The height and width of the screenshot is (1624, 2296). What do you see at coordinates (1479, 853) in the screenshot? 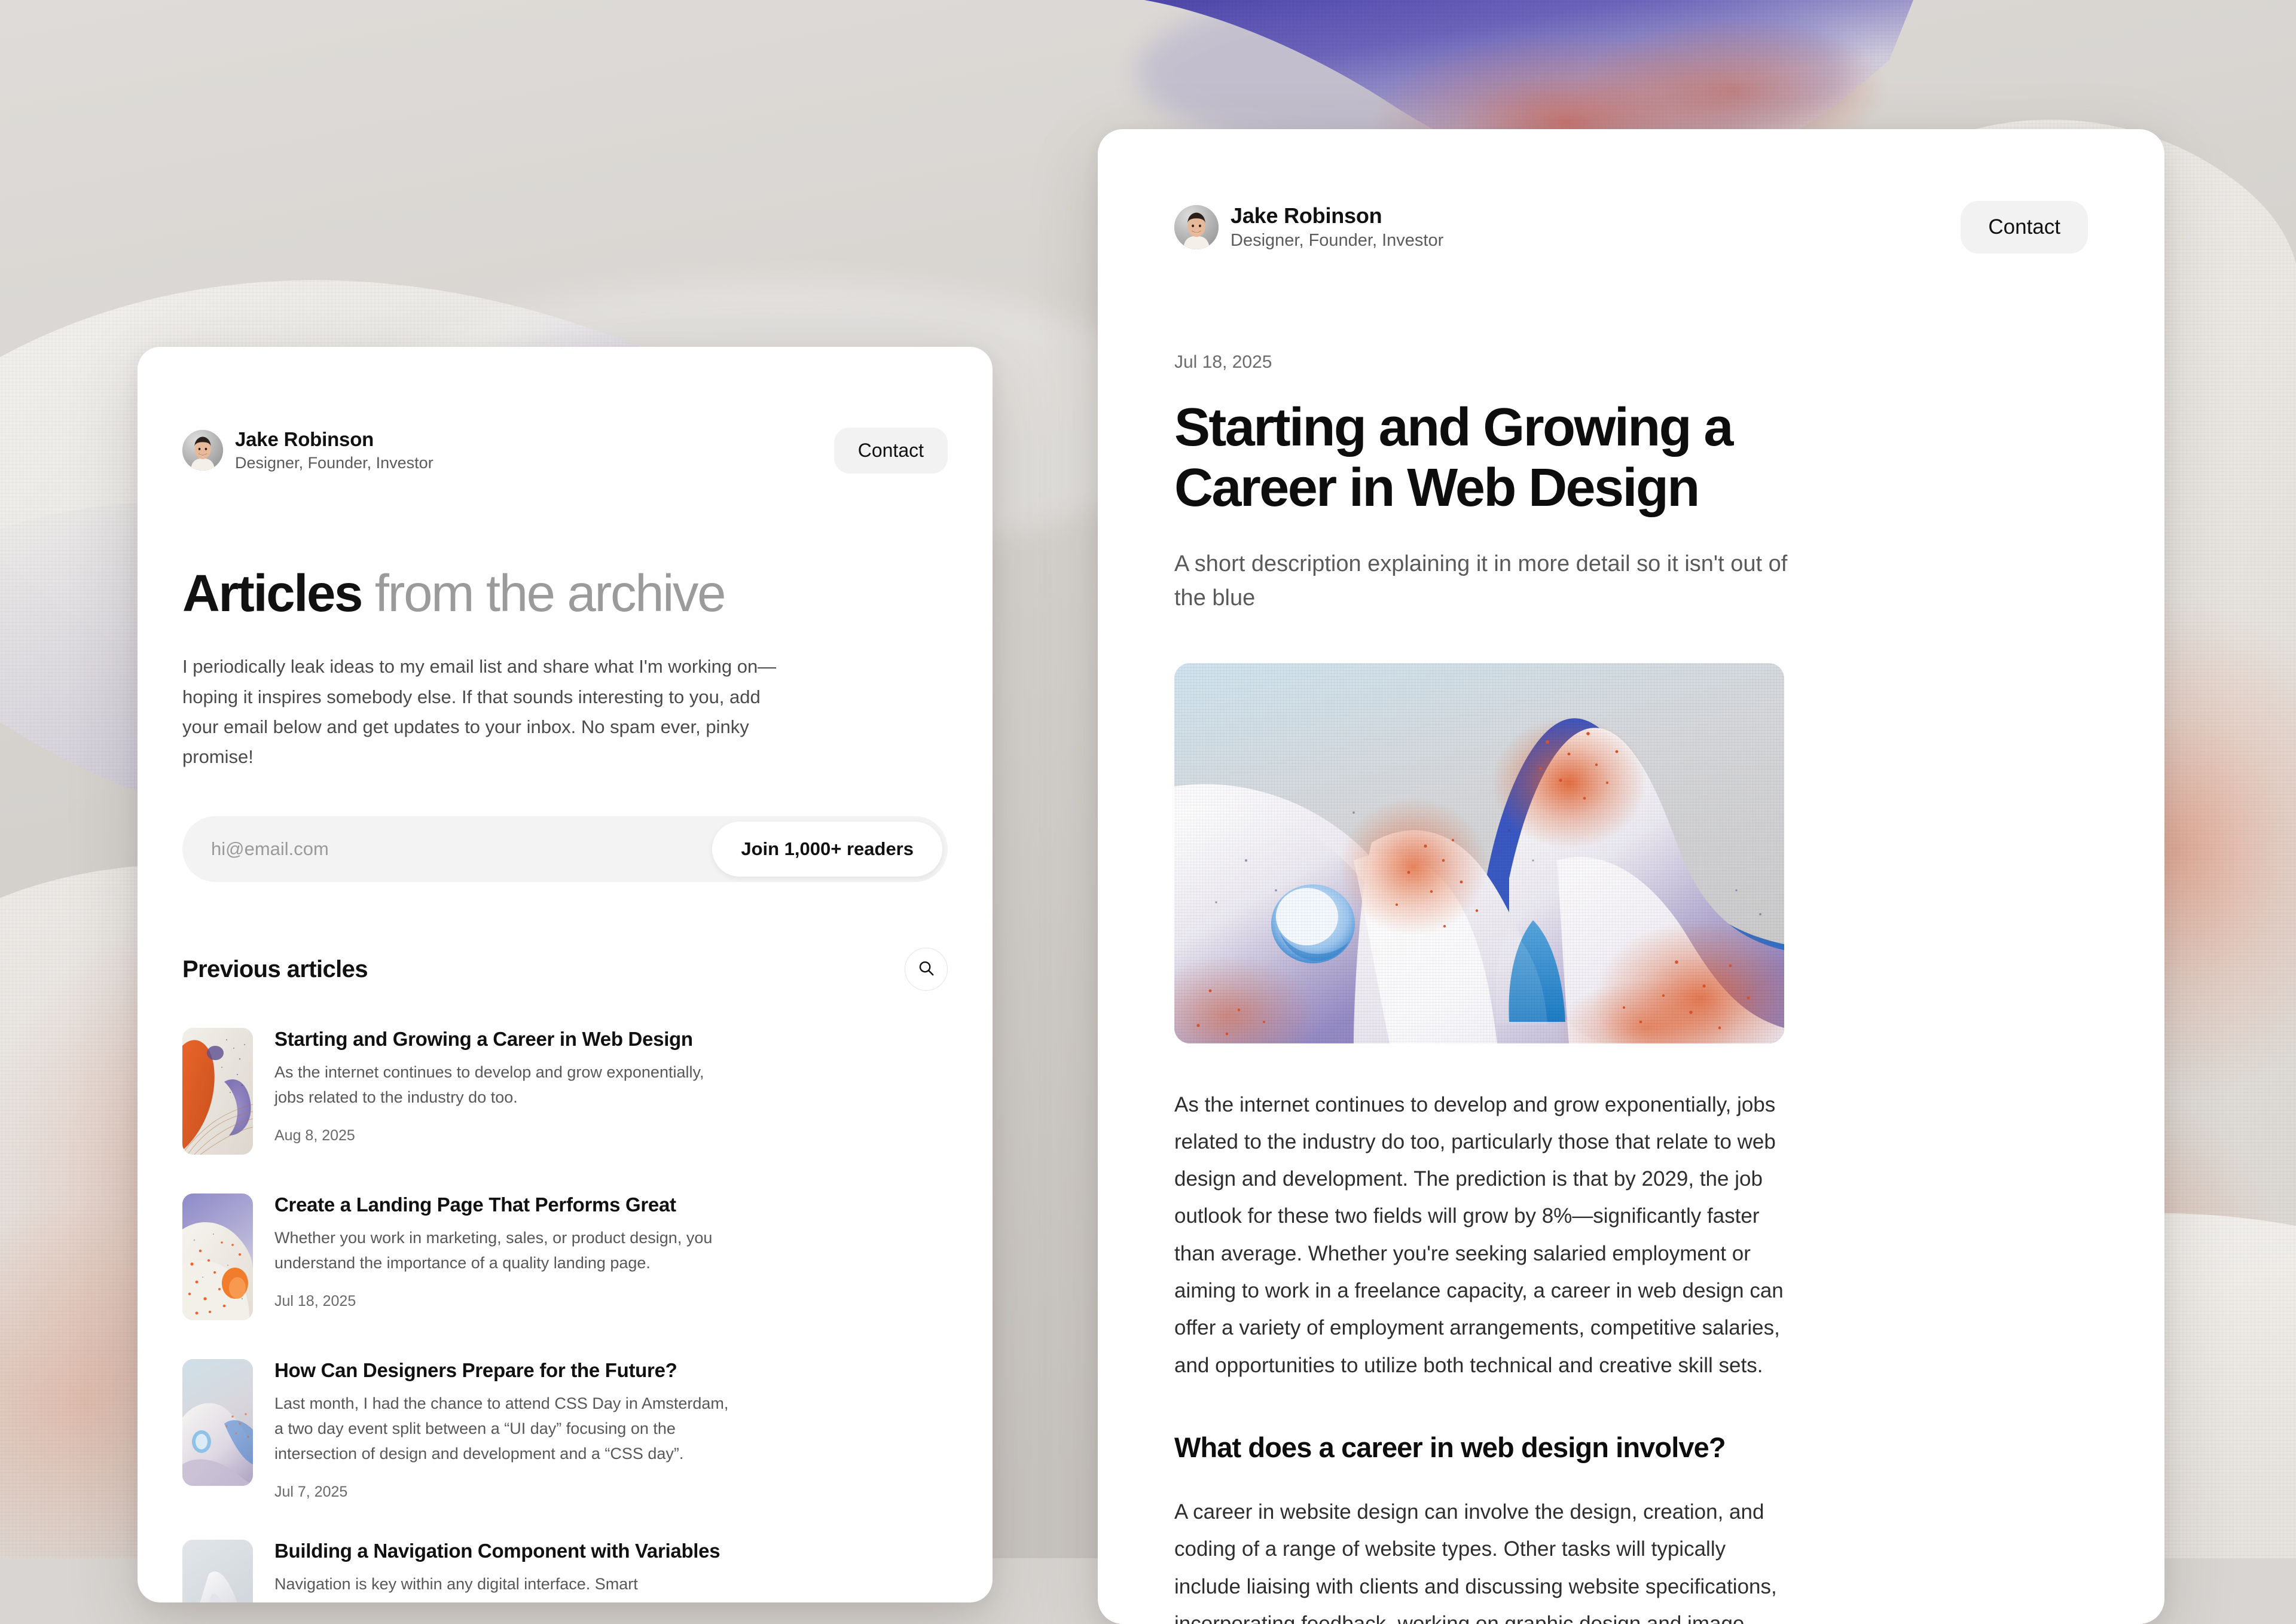
I see `post-hero-image` at bounding box center [1479, 853].